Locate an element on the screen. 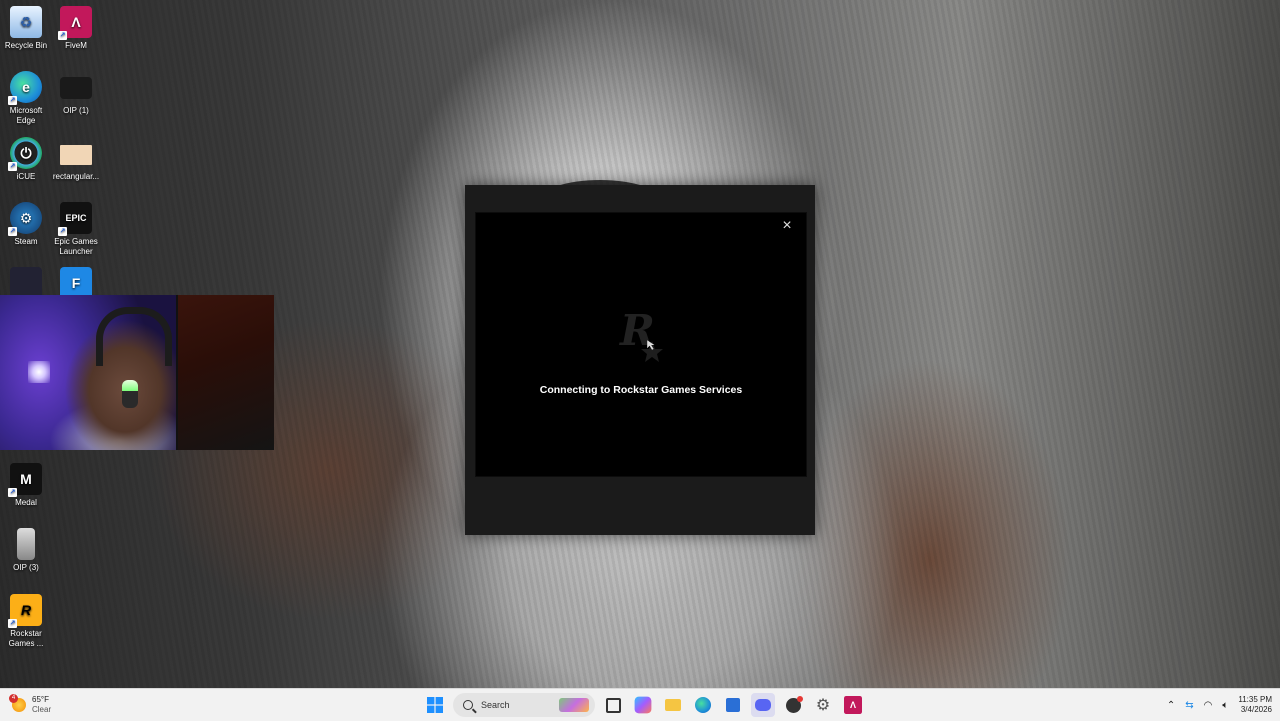 This screenshot has width=1280, height=721. start-button is located at coordinates (435, 705).